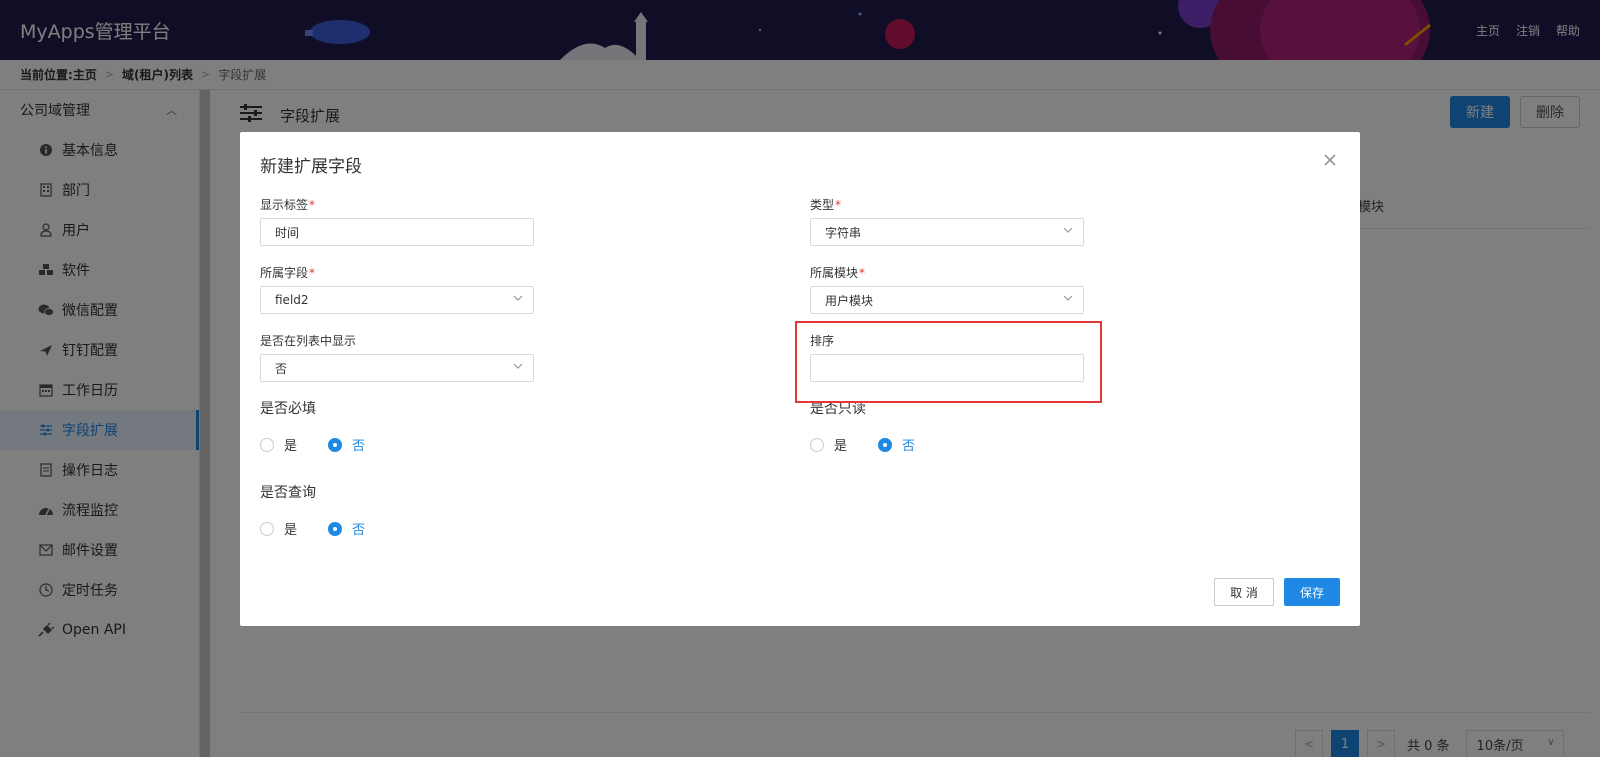  I want to click on close-icon, so click(1330, 160).